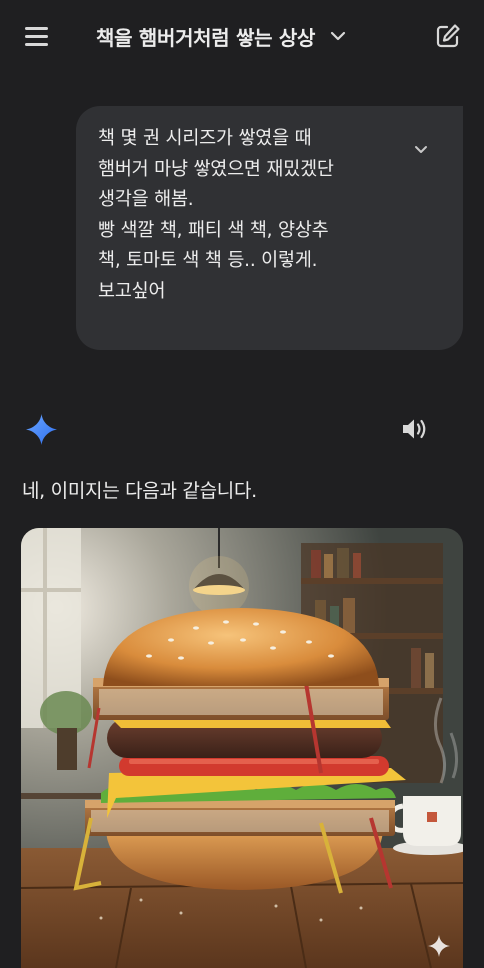  I want to click on conversation-title-dropdown: 책을 햄버거처럼 쌓는 상상, so click(221, 36).